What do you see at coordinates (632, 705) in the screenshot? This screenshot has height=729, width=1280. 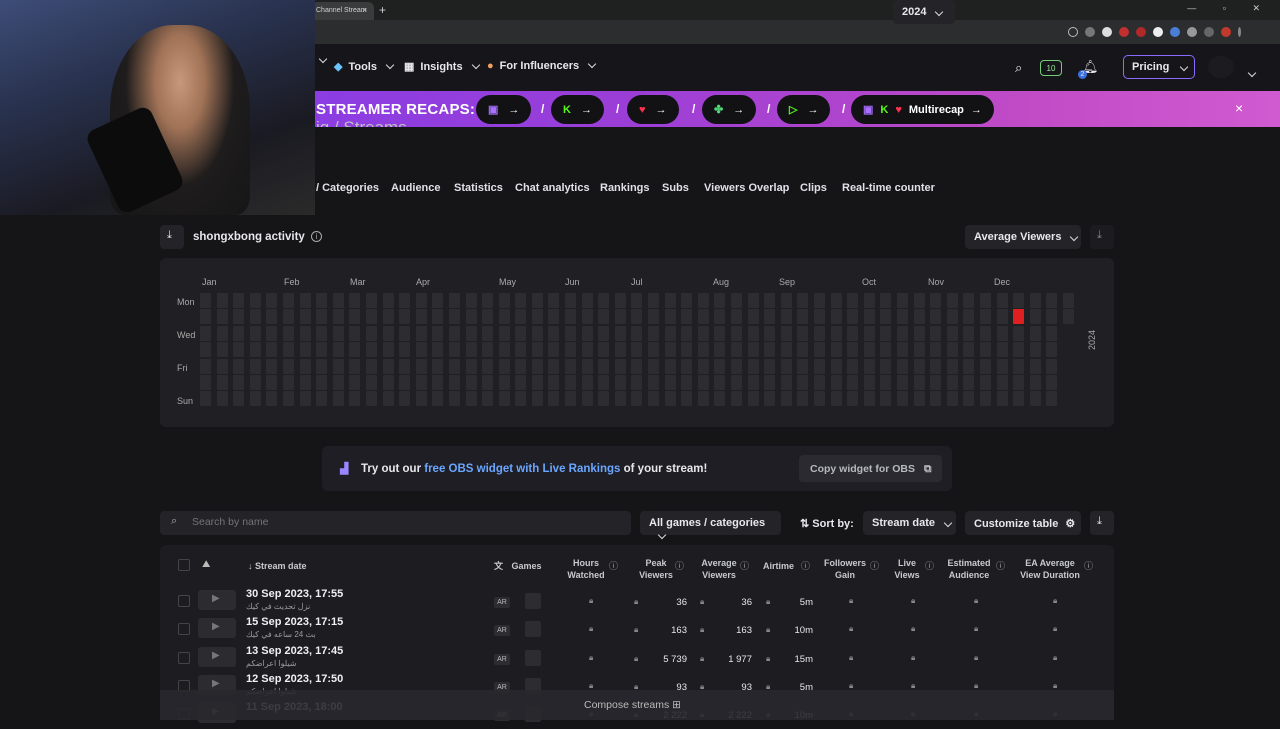 I see `compose-streams-button: Compose streams ⊞` at bounding box center [632, 705].